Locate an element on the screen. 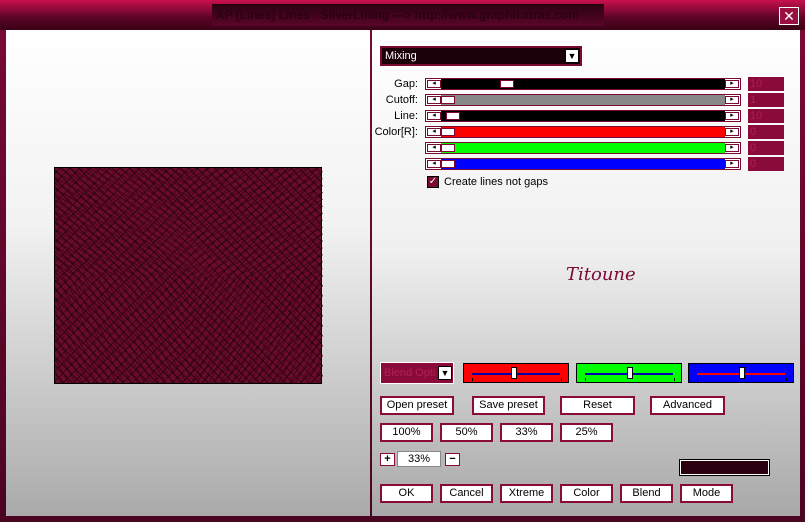 This screenshot has height=522, width=805. create-lines-label: Create lines not gaps is located at coordinates (496, 182).